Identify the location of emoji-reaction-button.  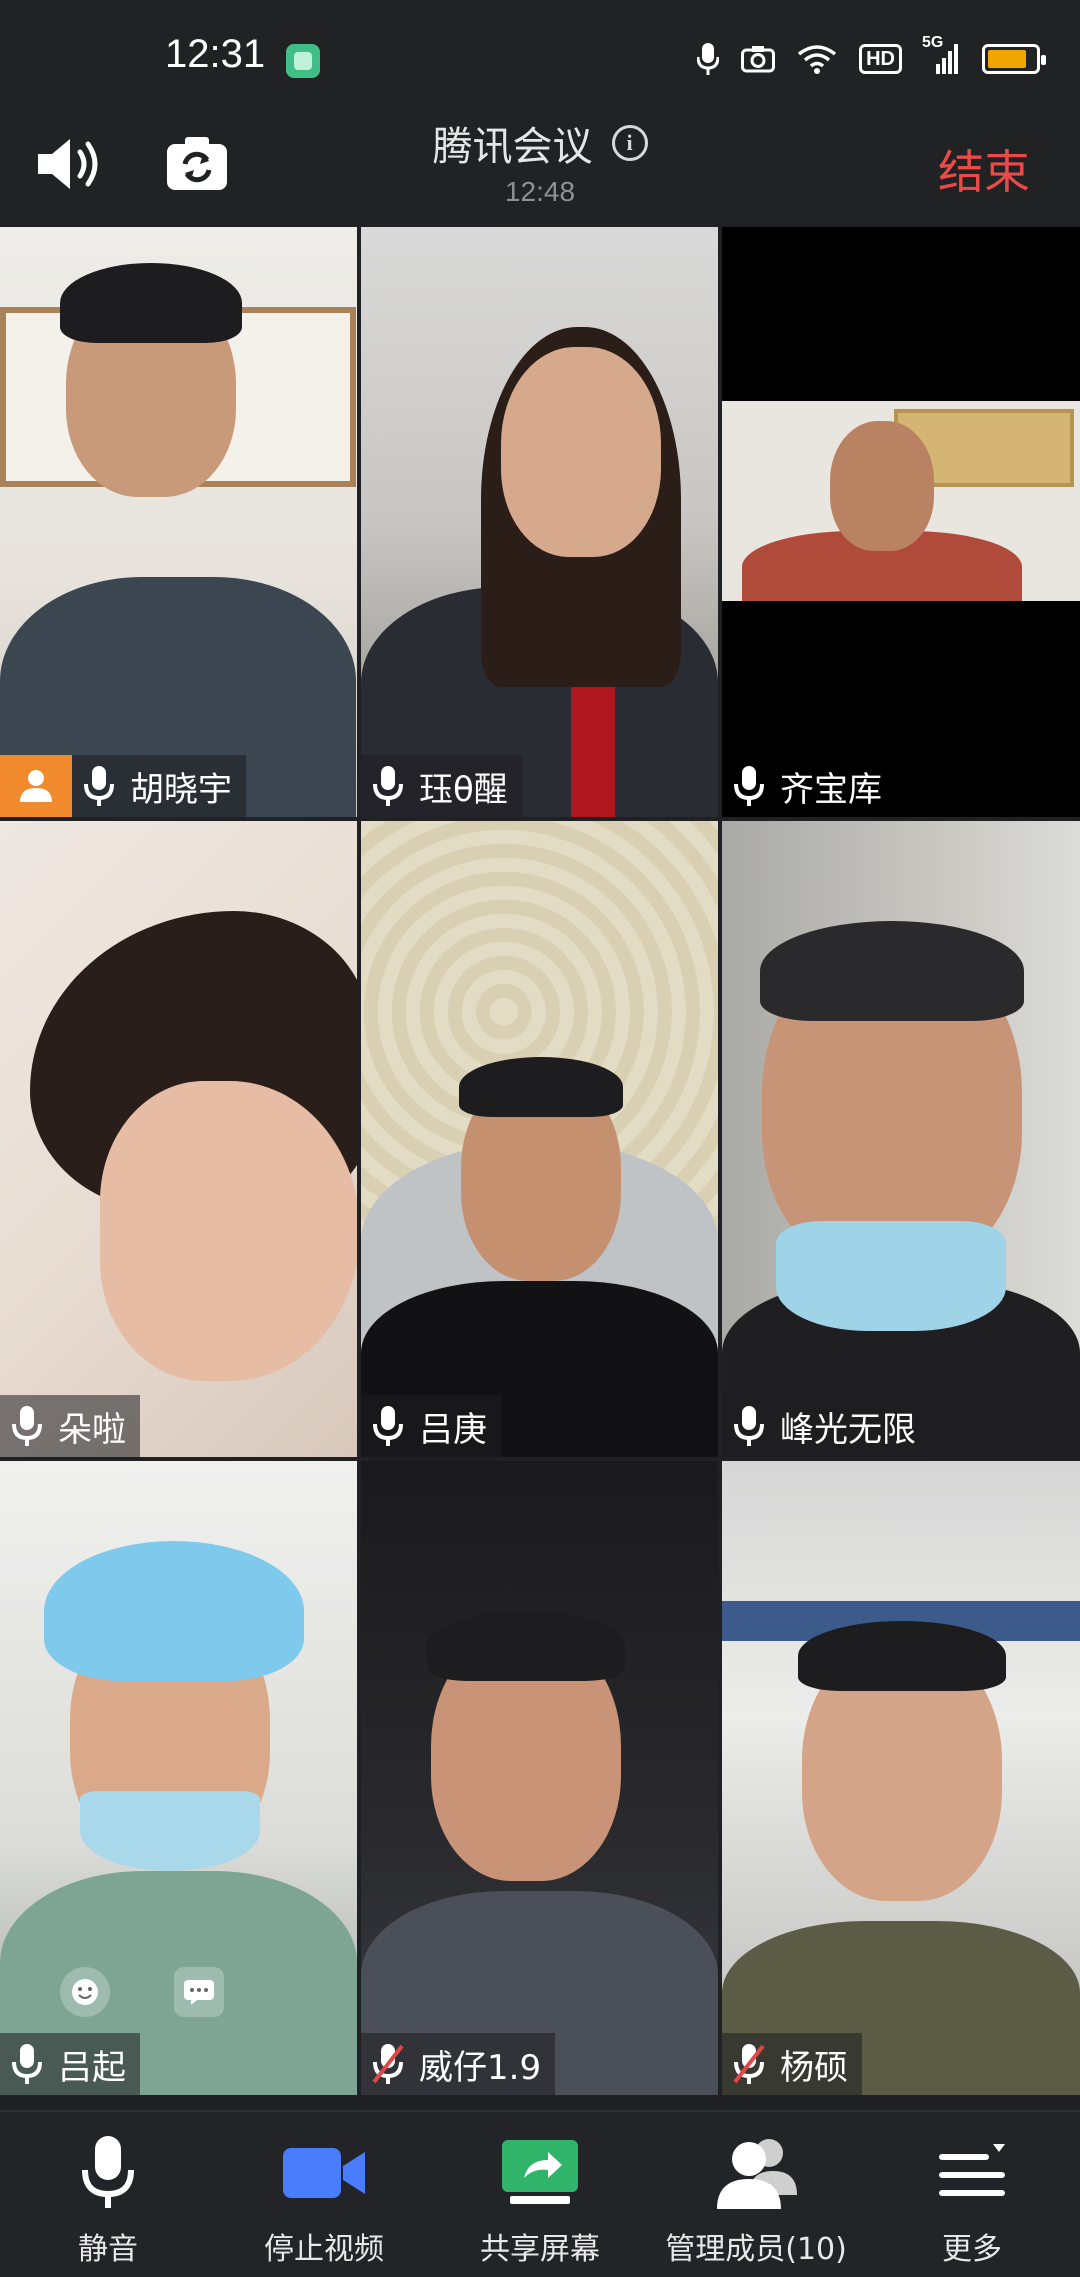
(85, 1992).